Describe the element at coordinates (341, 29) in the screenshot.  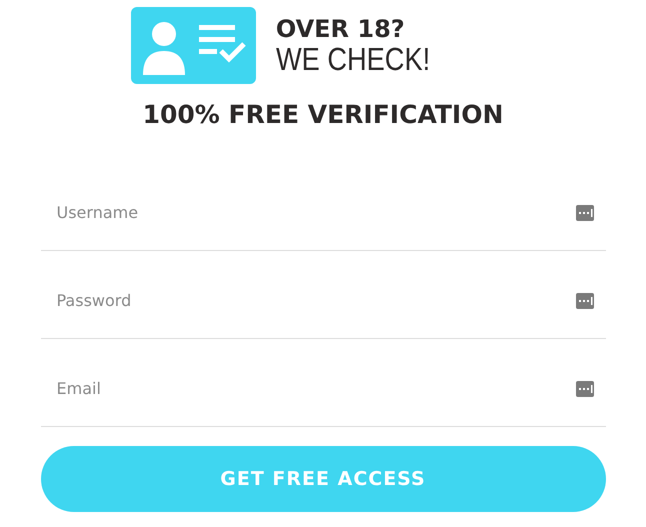
I see `headline: OVER 18?` at that location.